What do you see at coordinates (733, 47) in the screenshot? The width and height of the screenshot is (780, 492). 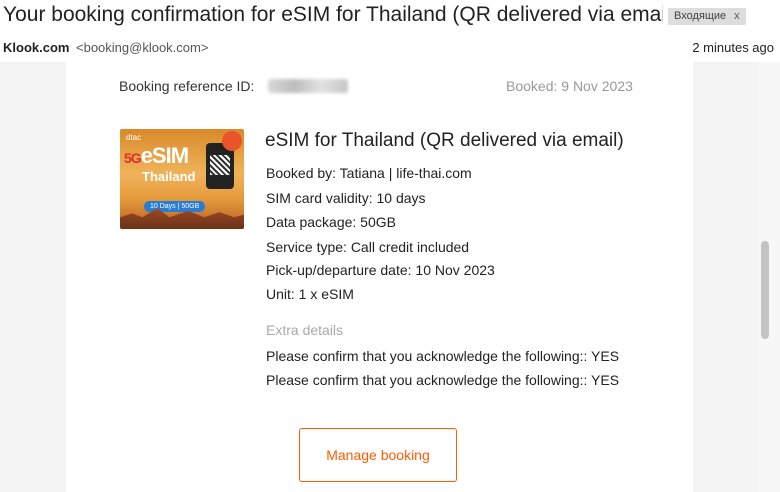 I see `received-time: 2 minutes ago` at bounding box center [733, 47].